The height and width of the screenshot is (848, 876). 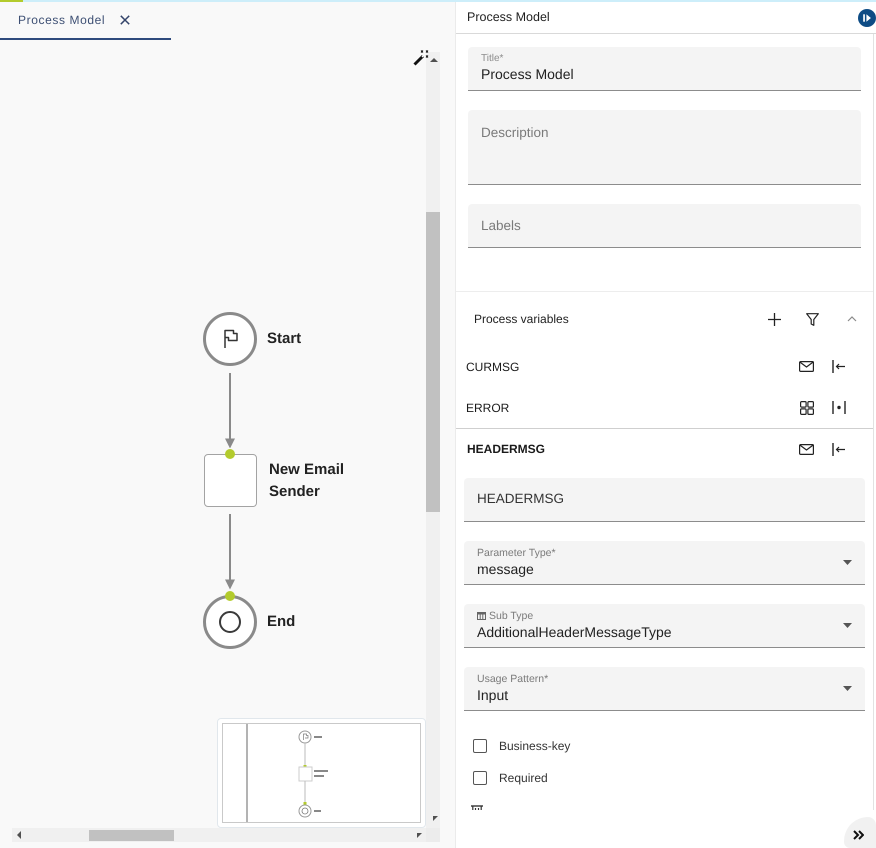 I want to click on scroll-down-icon, so click(x=435, y=818).